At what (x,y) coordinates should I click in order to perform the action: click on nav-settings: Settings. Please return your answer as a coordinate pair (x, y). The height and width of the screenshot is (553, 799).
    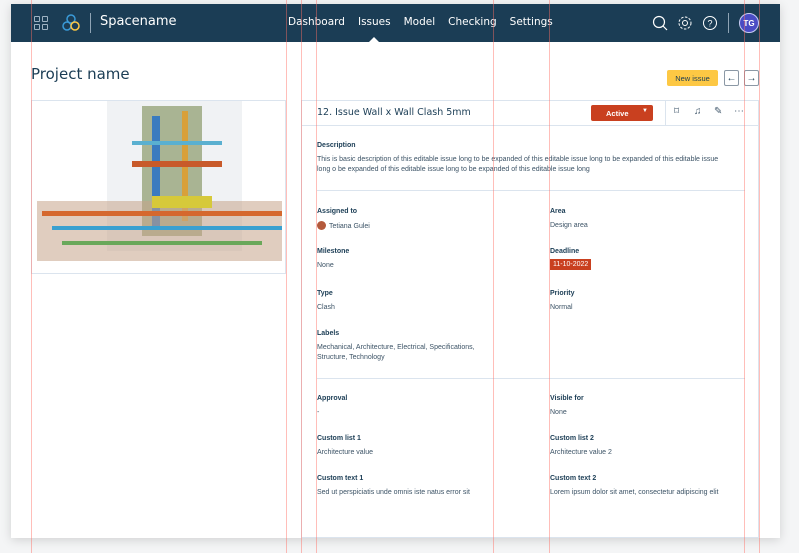
    Looking at the image, I should click on (531, 22).